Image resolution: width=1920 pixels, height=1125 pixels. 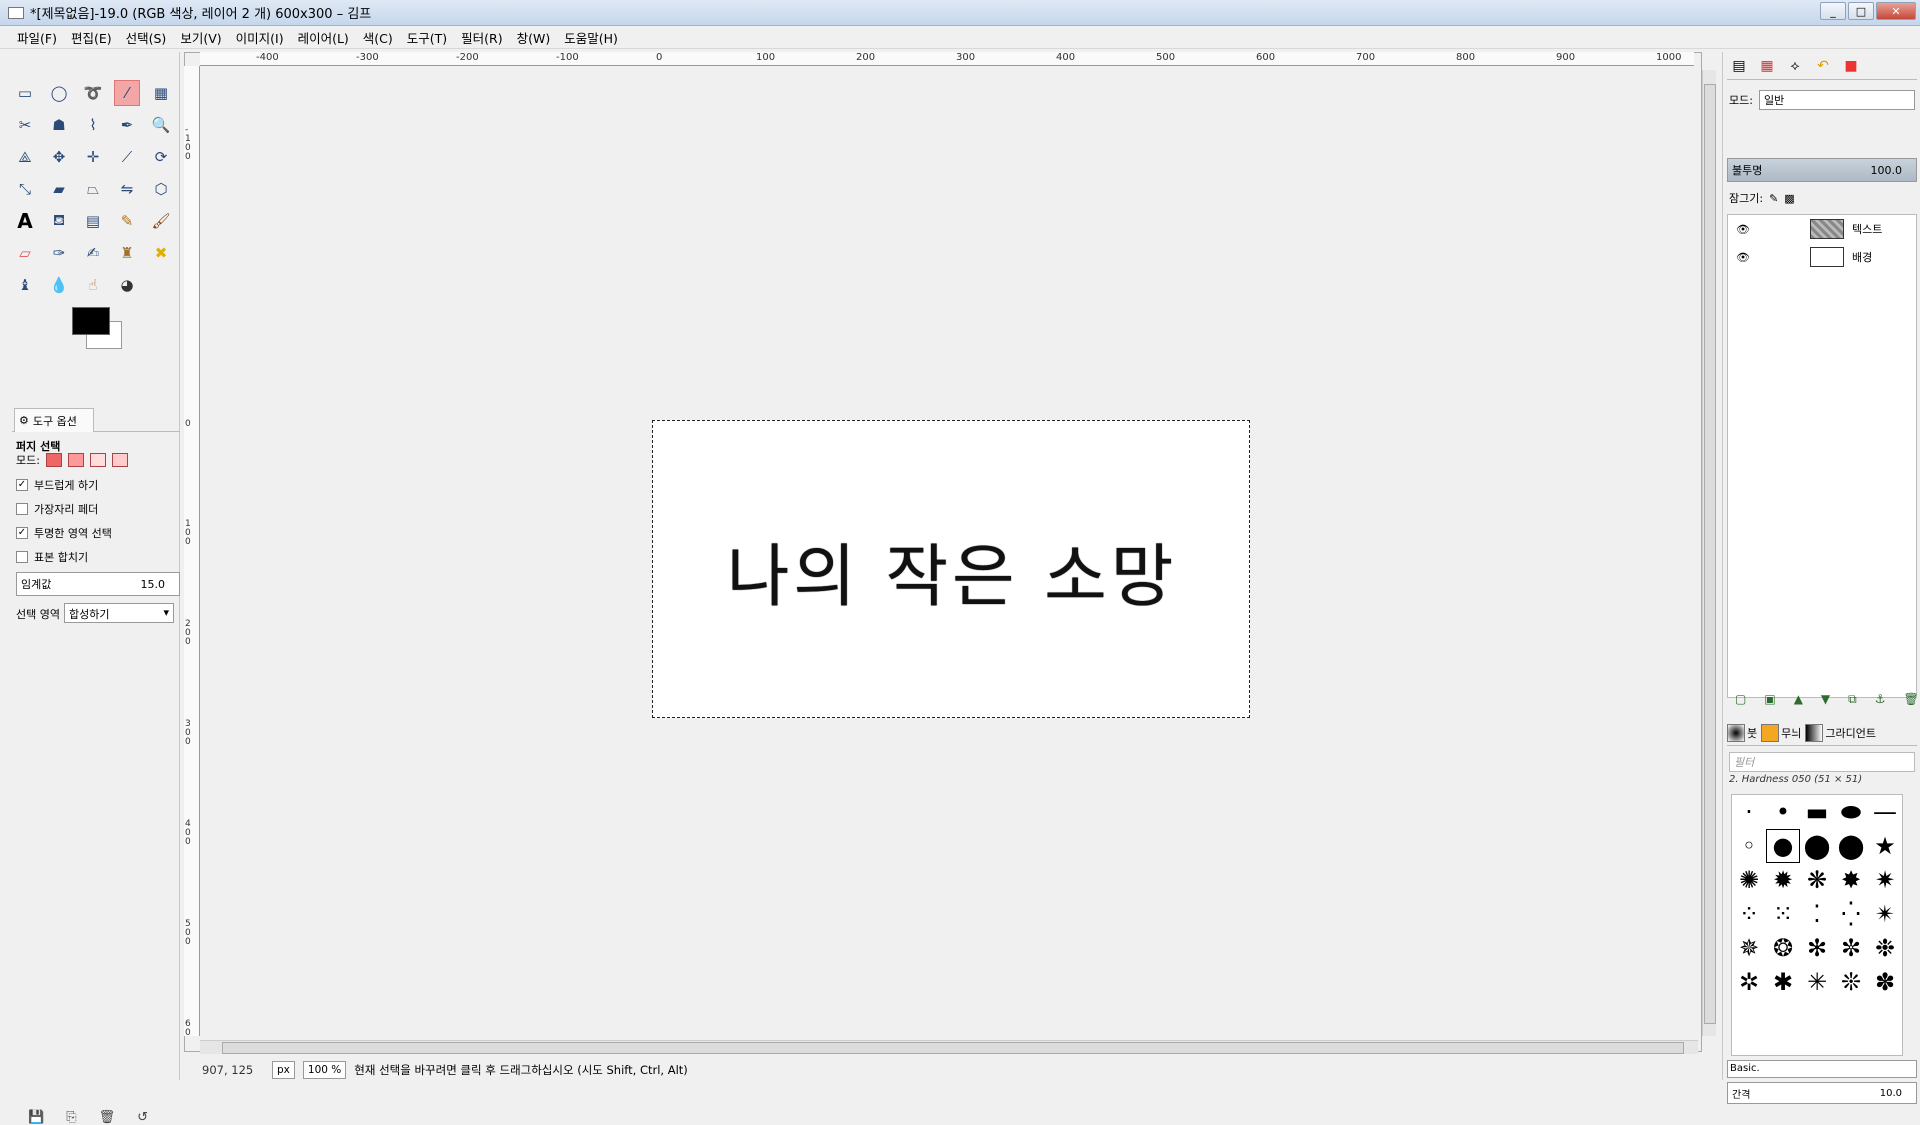 I want to click on channels-tab-icon: ▦, so click(x=1767, y=66).